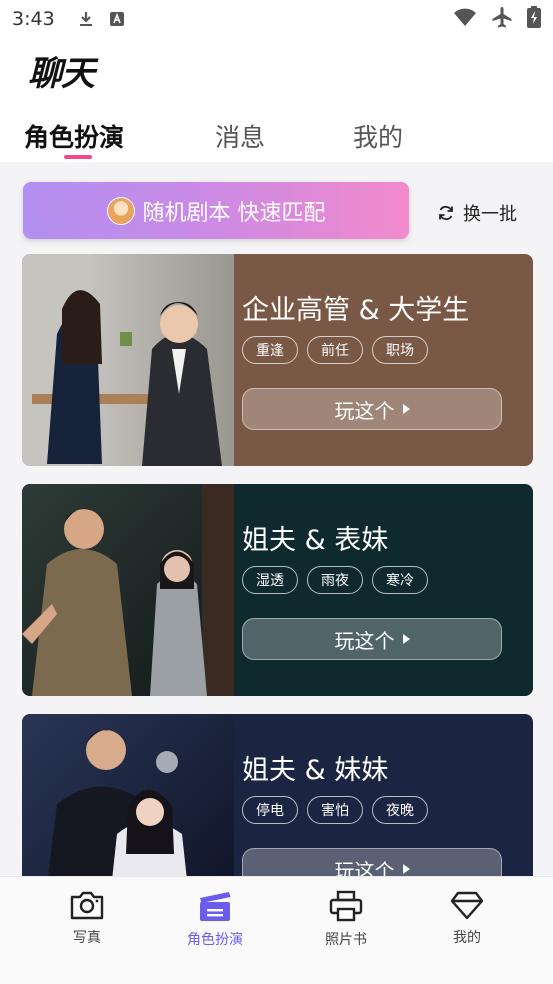 This screenshot has height=984, width=553. Describe the element at coordinates (400, 810) in the screenshot. I see `tag: 夜晚` at that location.